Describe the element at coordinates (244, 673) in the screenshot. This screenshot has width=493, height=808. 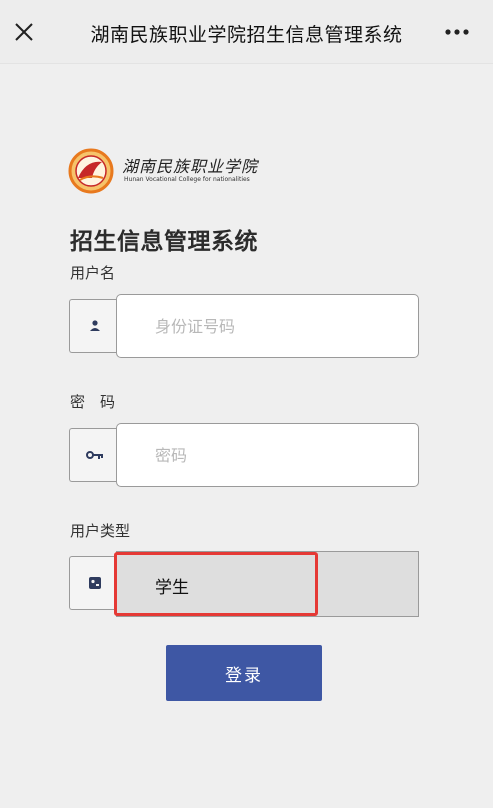
I see `login-button: 登录` at that location.